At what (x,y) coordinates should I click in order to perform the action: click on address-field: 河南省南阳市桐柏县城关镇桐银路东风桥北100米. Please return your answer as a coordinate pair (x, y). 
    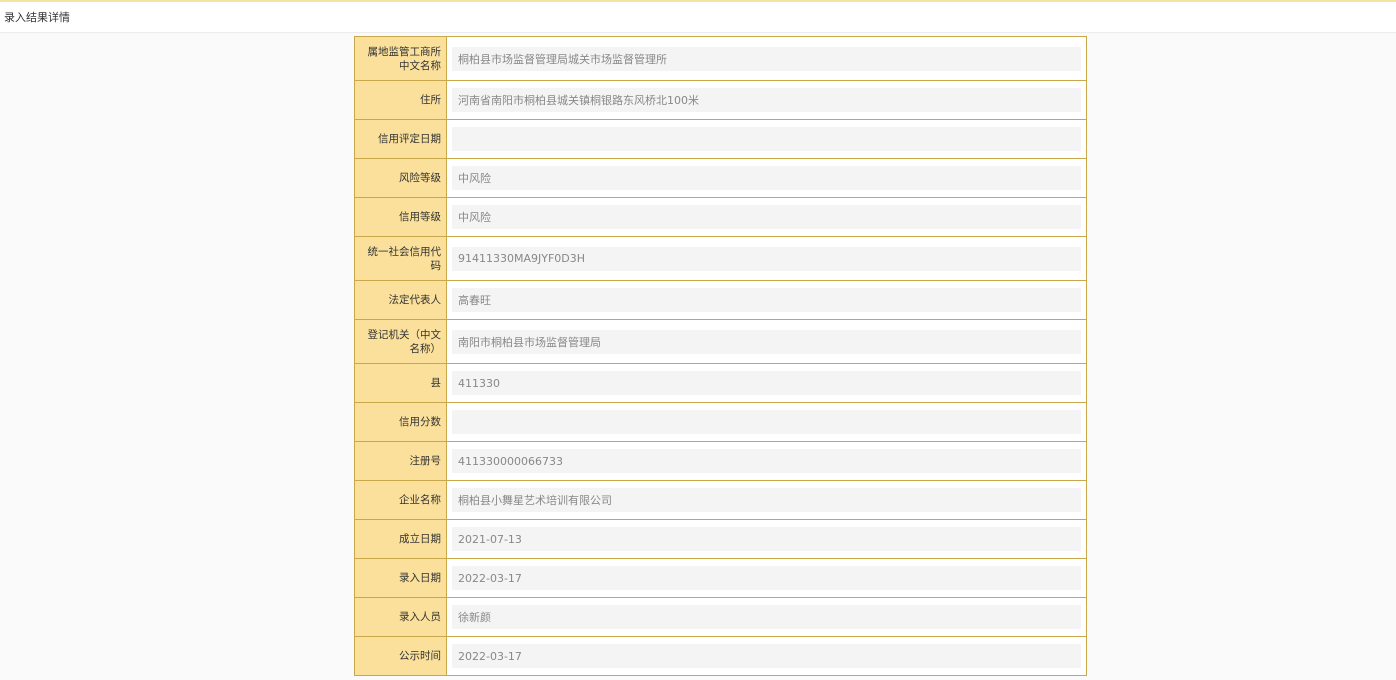
    Looking at the image, I should click on (766, 100).